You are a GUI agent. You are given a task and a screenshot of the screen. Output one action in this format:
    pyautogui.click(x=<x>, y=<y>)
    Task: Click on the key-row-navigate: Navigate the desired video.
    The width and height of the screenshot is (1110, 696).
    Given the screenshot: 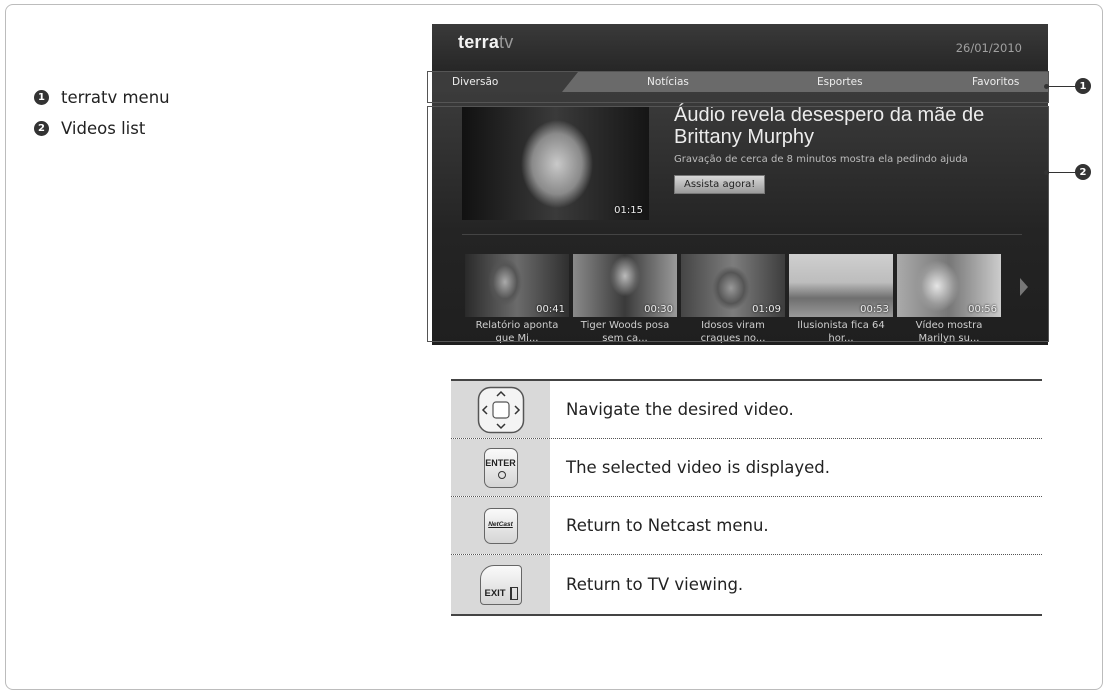 What is the action you would take?
    pyautogui.click(x=746, y=409)
    